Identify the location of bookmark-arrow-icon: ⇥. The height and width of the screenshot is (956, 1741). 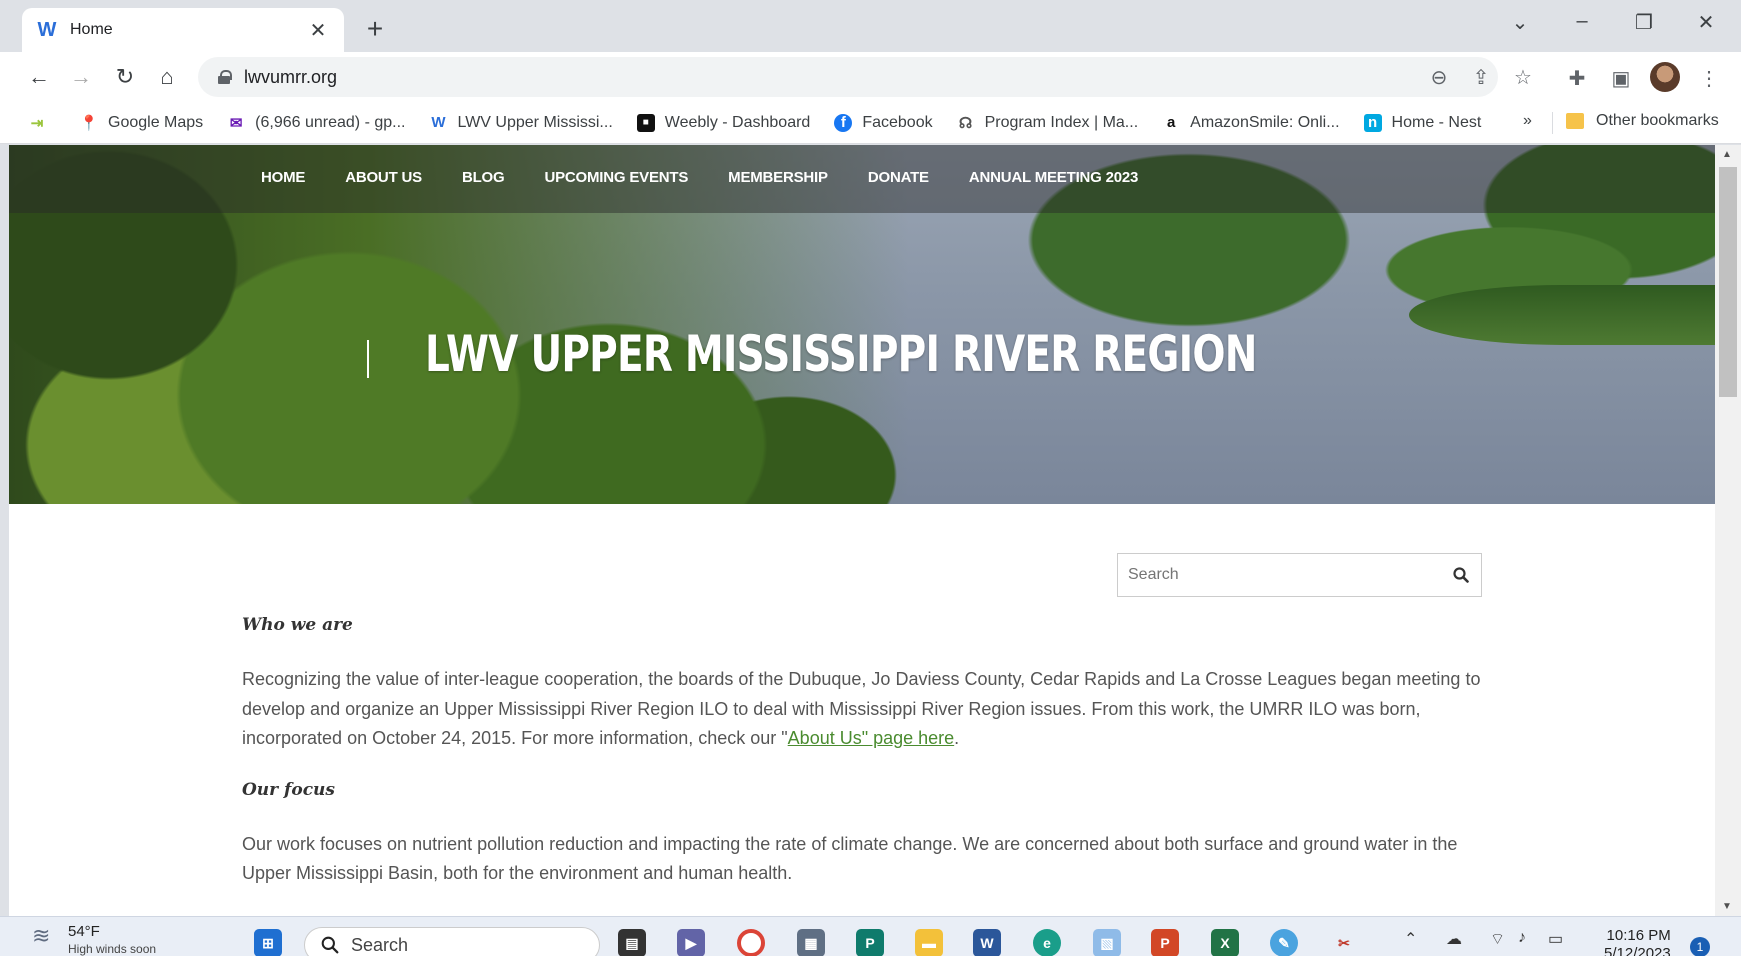
(37, 123).